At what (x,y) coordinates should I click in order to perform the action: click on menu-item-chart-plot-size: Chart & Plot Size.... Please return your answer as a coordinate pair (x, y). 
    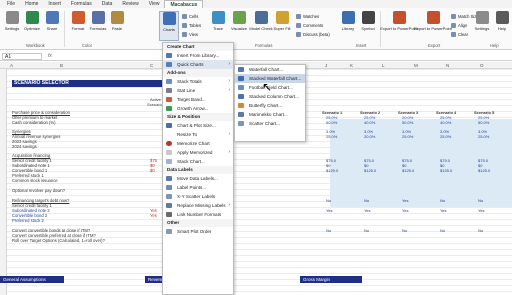
    Looking at the image, I should click on (198, 125).